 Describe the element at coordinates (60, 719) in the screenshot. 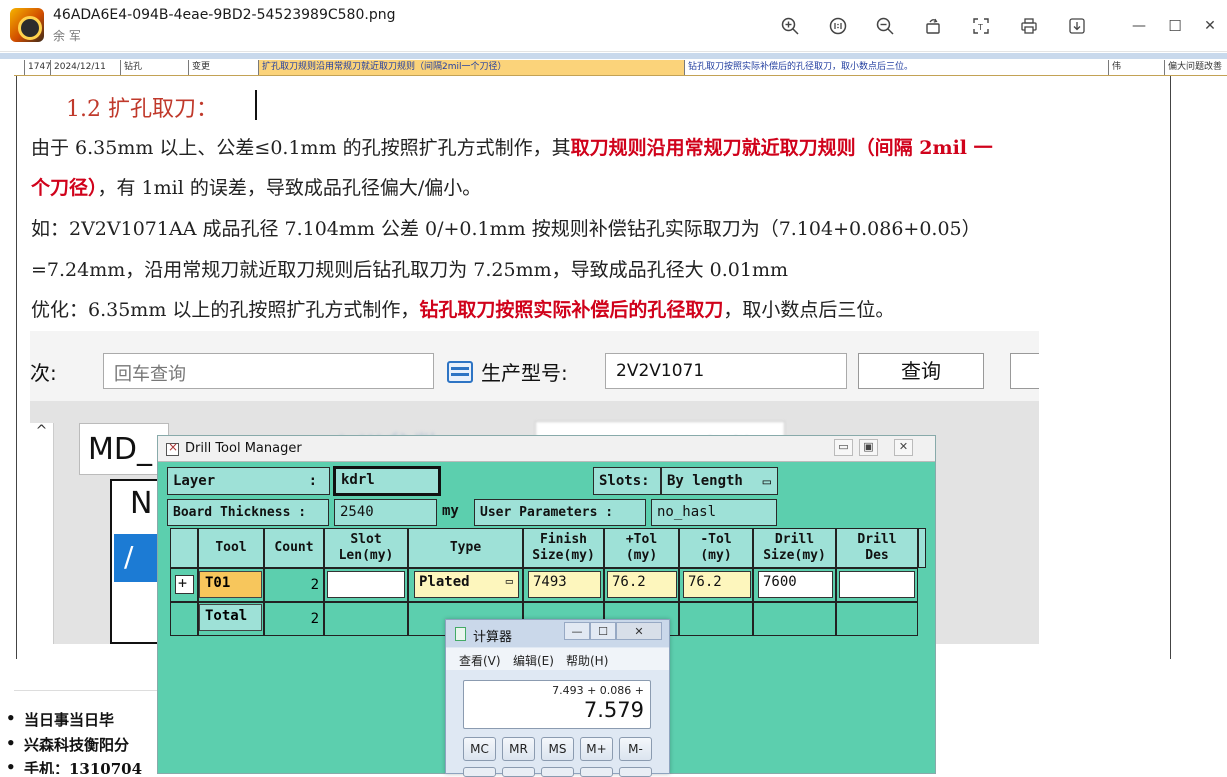

I see `footer-item-1: 当日事当日毕` at that location.